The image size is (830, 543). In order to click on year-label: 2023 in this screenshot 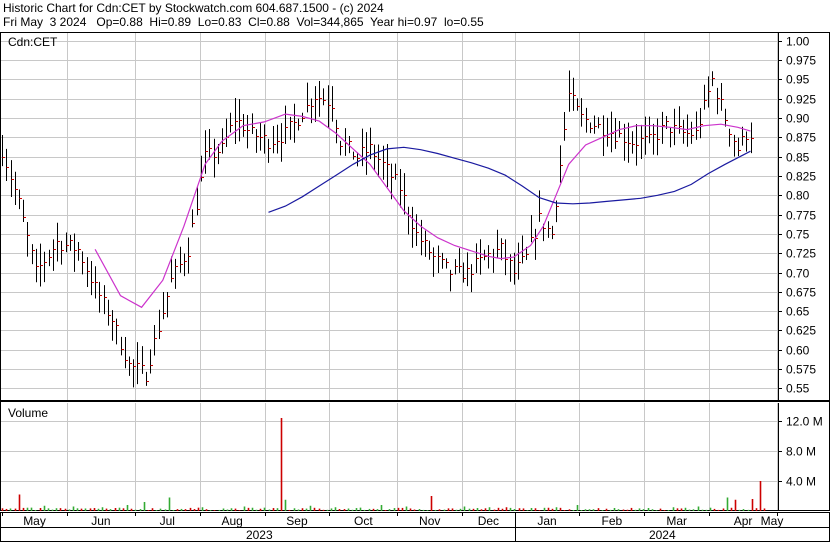, I will do `click(259, 535)`.